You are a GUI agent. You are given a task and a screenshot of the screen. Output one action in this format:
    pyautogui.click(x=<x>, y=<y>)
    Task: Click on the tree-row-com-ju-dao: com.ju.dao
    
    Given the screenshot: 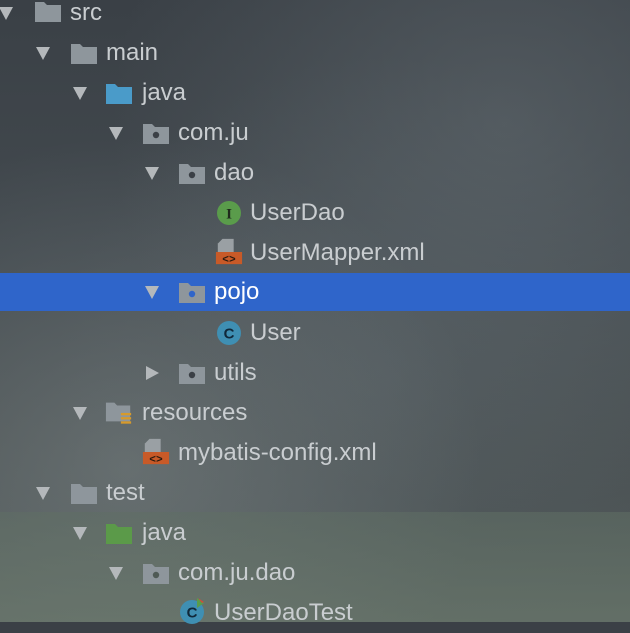 What is the action you would take?
    pyautogui.click(x=315, y=573)
    